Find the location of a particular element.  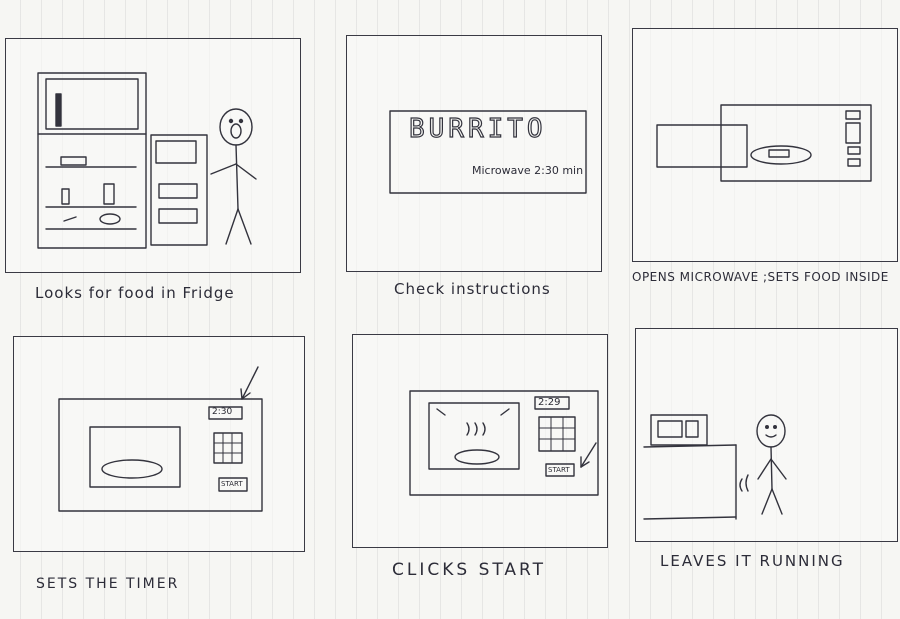

leaving-sketch is located at coordinates (715, 467).